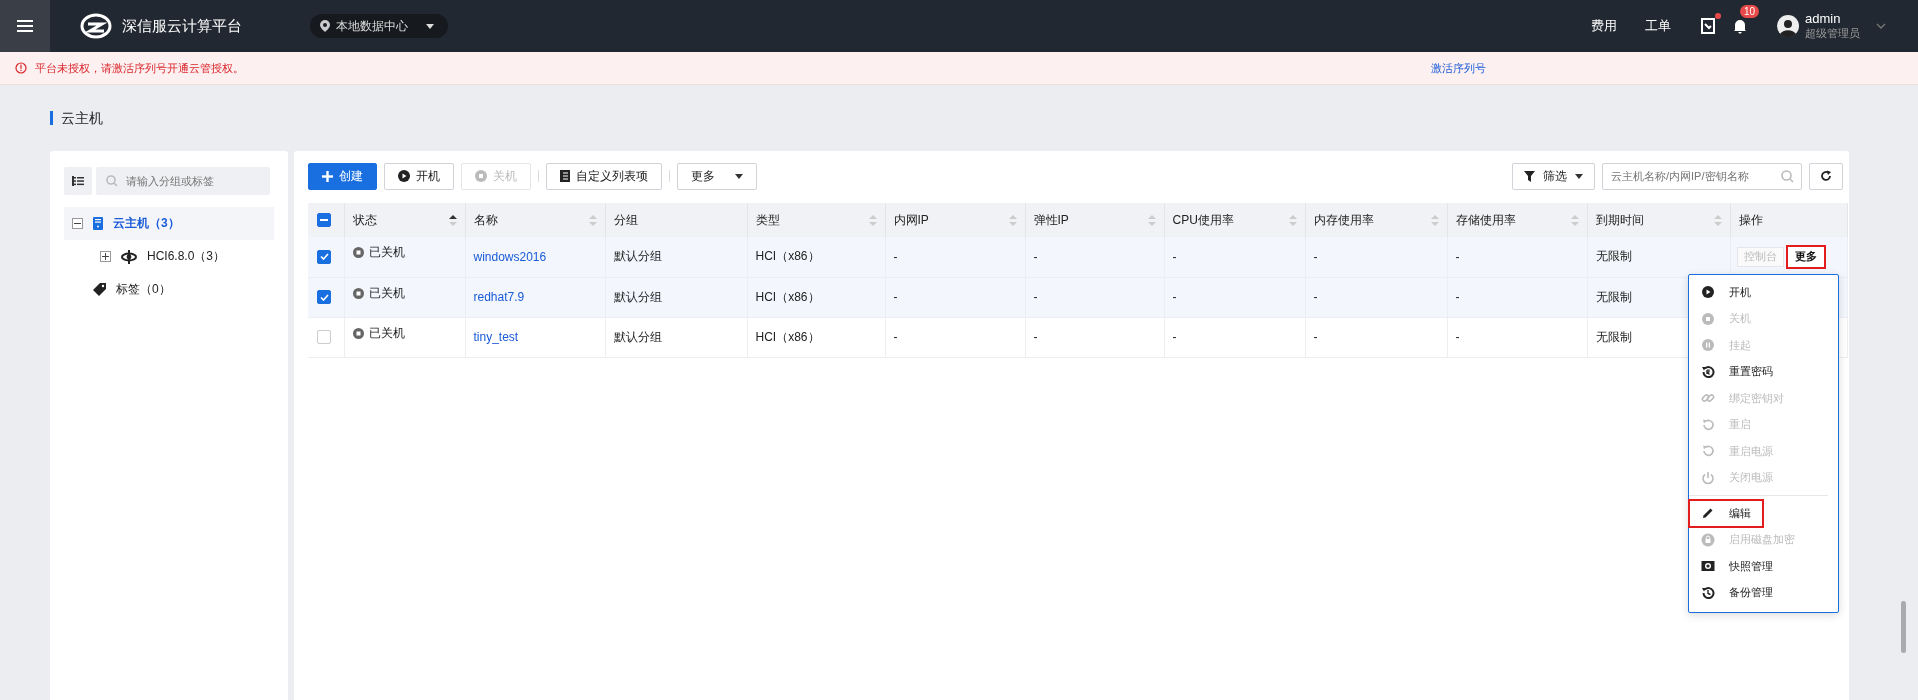  I want to click on filter-button: 筛选, so click(1553, 176).